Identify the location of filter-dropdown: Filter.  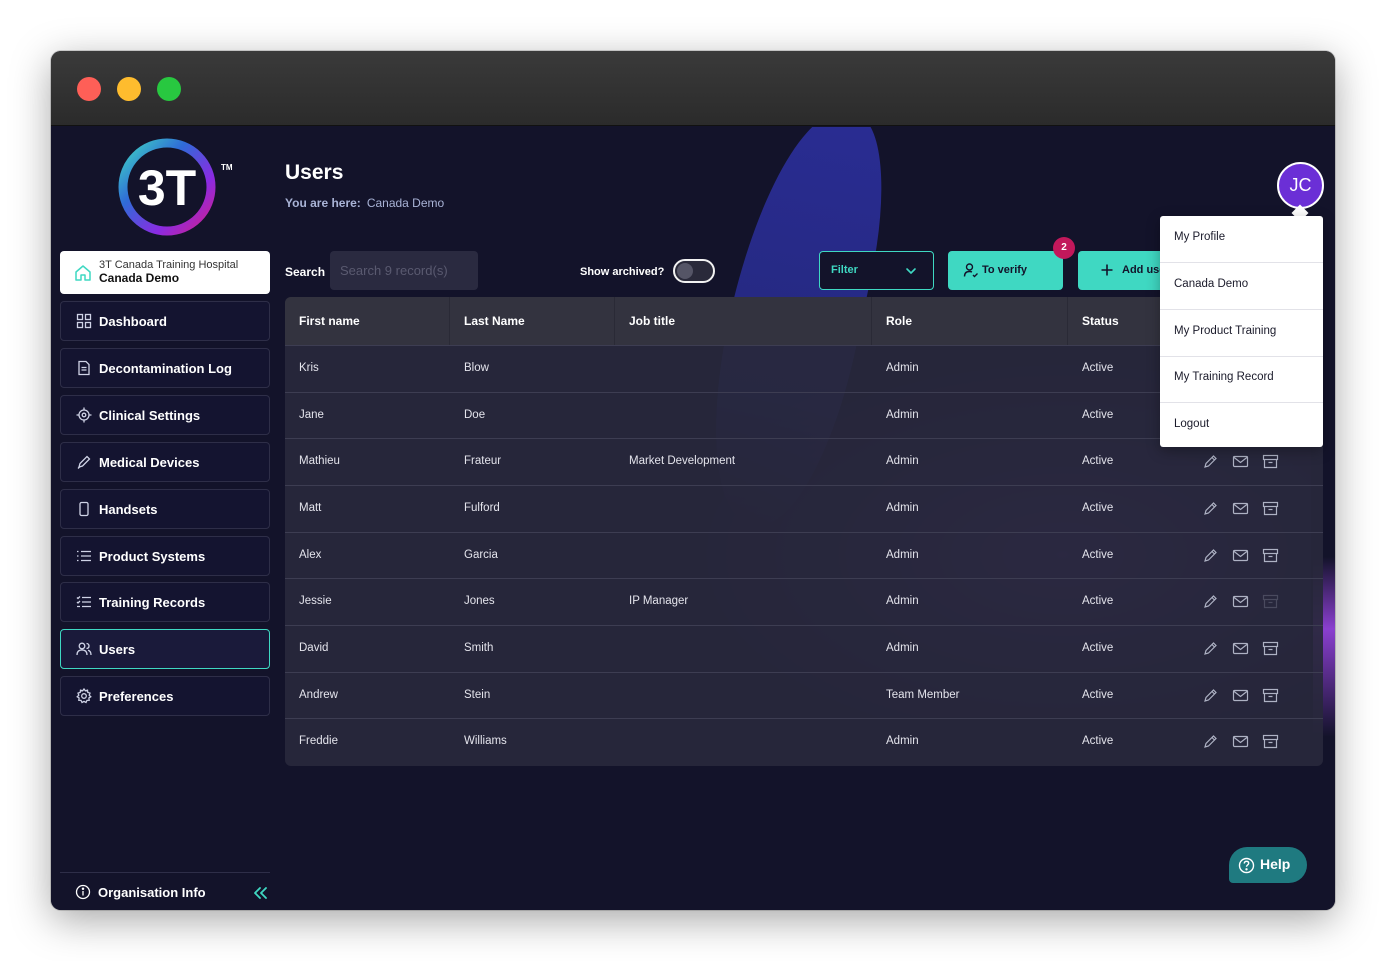
(876, 270).